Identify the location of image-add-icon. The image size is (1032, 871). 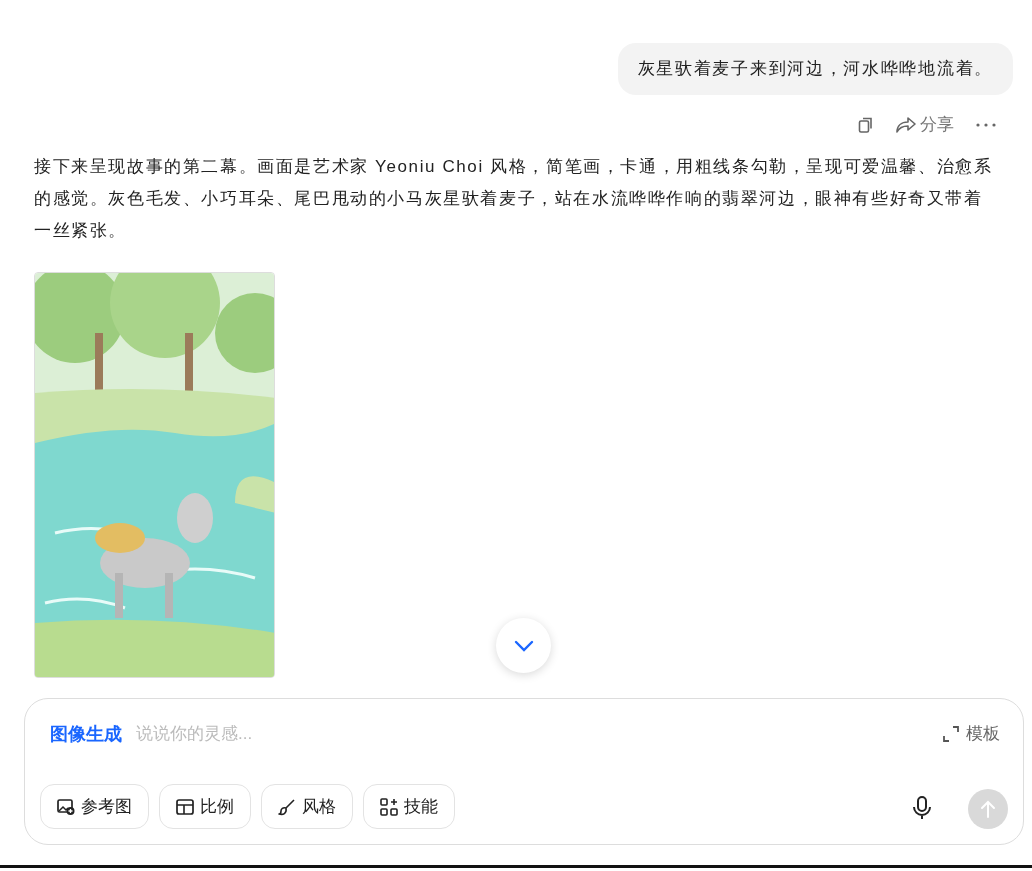
(66, 806).